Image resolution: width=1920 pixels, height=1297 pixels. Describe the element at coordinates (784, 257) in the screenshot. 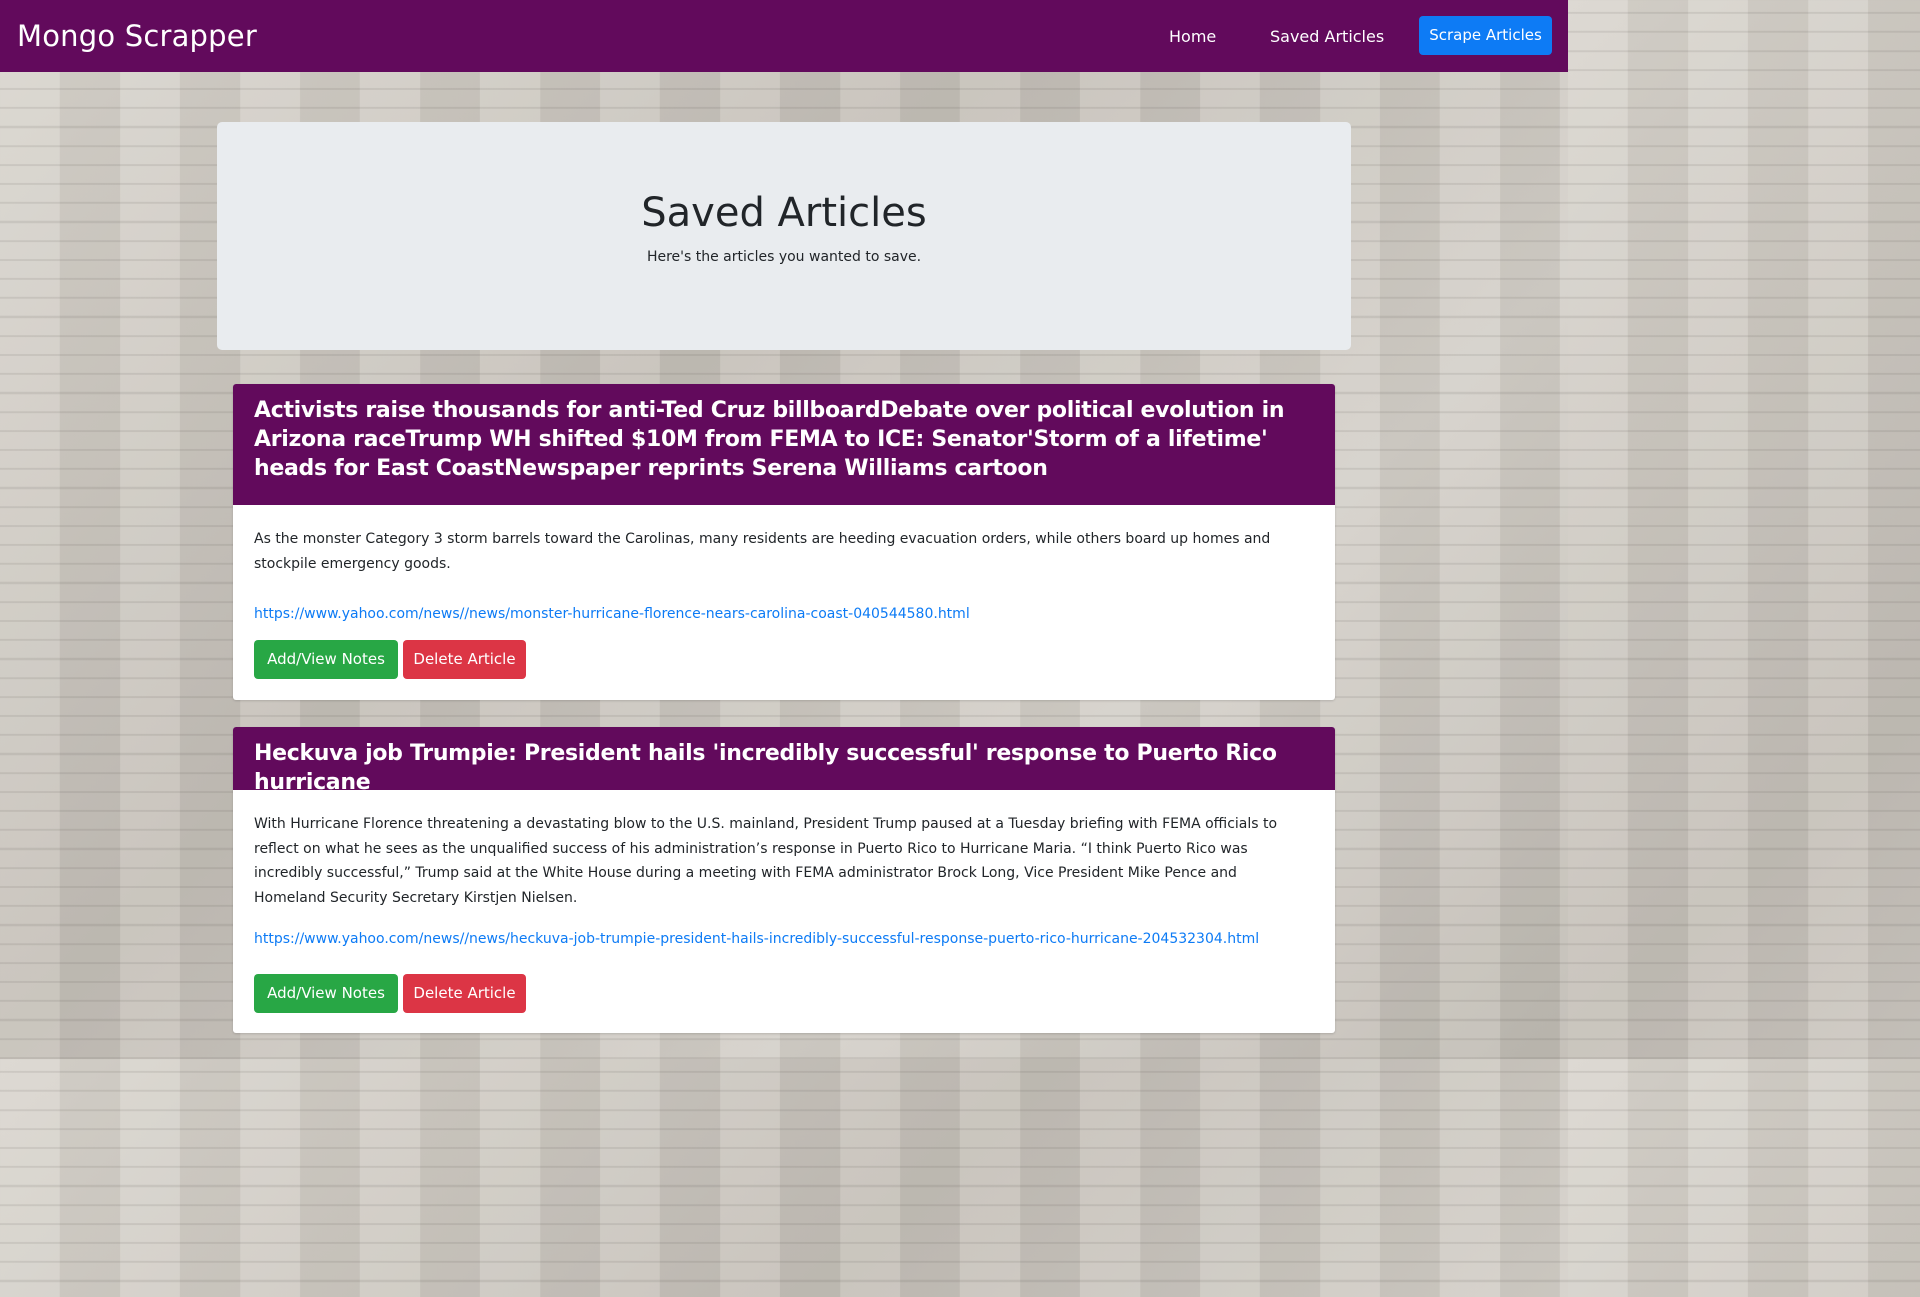

I see `page-subtitle: Here's the articles you wanted to save.` at that location.